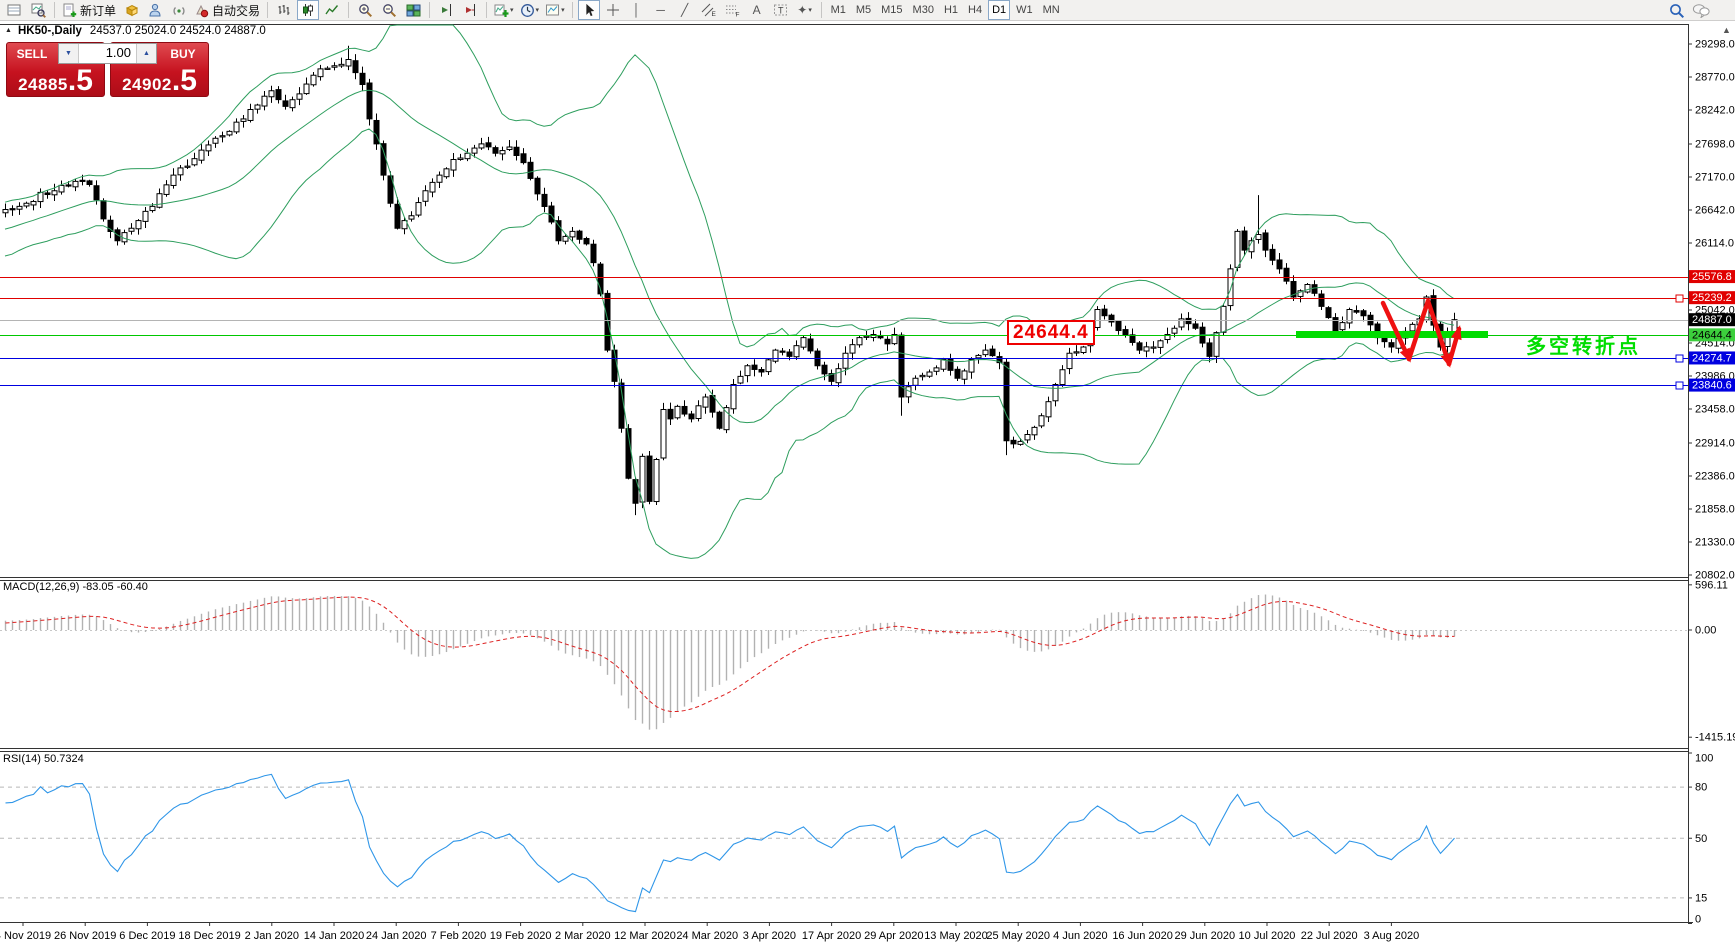  I want to click on autotrading-icon: 自动交易, so click(227, 10).